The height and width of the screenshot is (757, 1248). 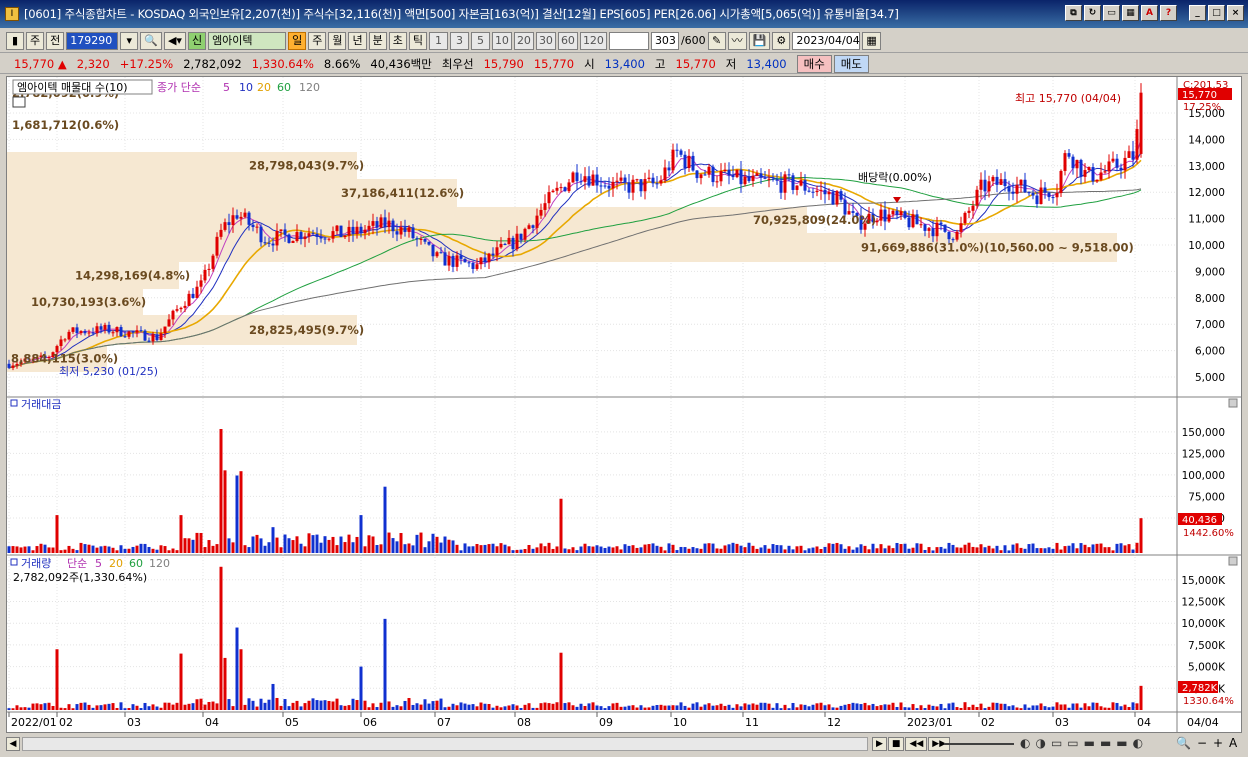 What do you see at coordinates (62, 63) in the screenshot?
I see `up-arrow-icon: ▲` at bounding box center [62, 63].